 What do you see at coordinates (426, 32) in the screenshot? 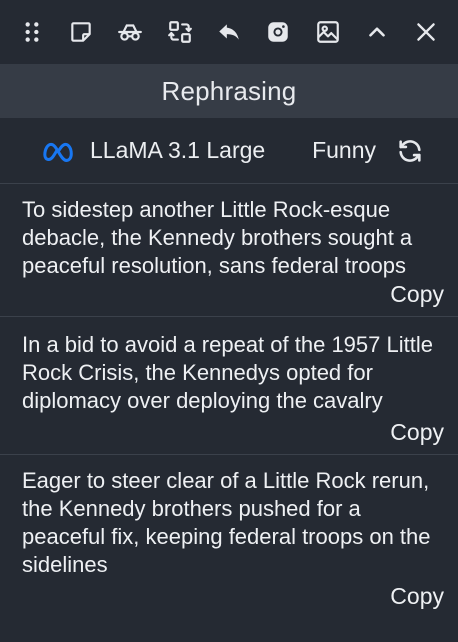
I see `close-icon` at bounding box center [426, 32].